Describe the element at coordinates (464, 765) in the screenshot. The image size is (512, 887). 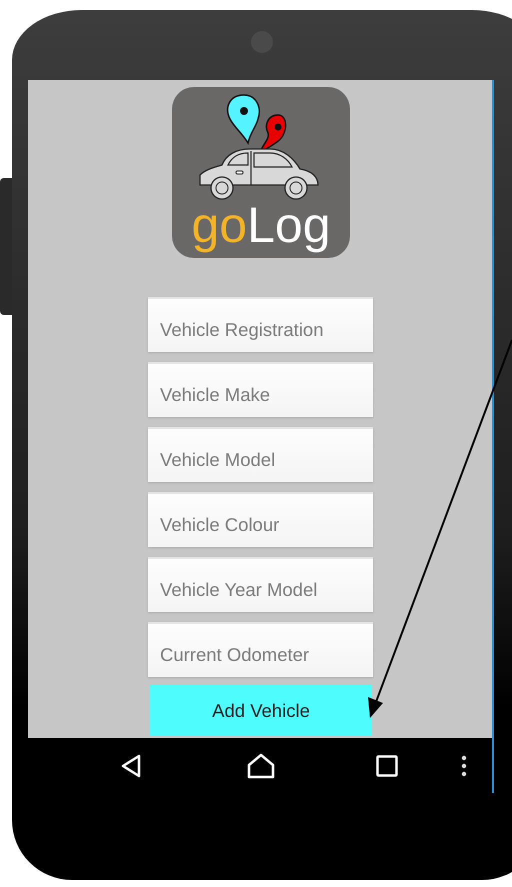
I see `more-options-icon` at that location.